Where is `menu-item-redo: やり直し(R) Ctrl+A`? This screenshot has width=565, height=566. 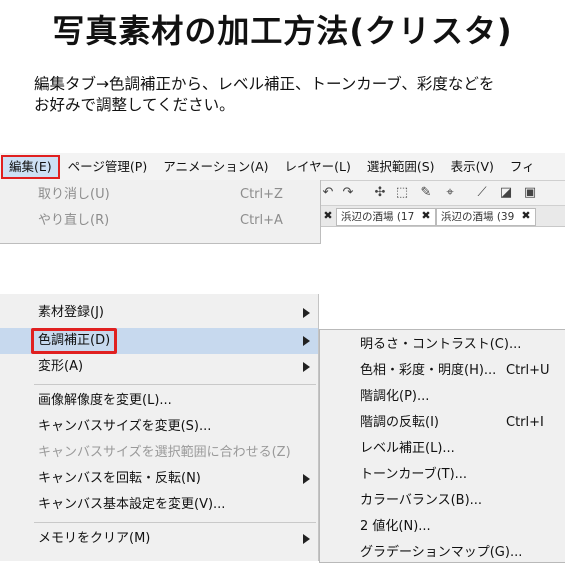
menu-item-redo: やり直し(R) Ctrl+A is located at coordinates (159, 221).